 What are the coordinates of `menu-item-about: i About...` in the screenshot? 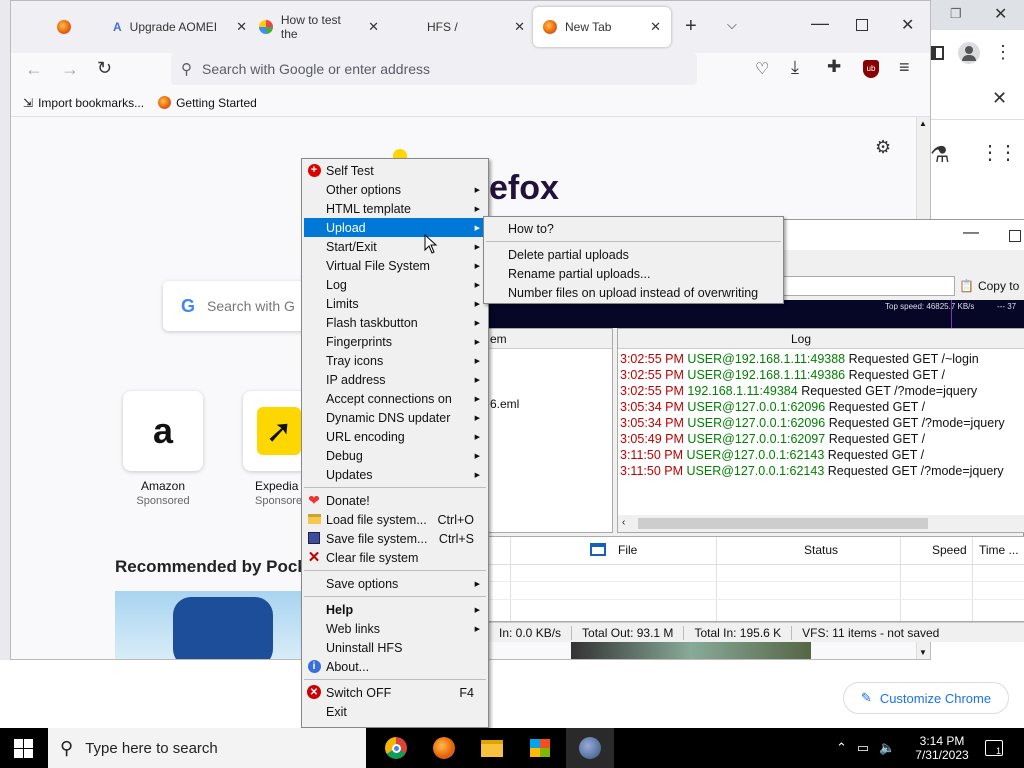 It's located at (395, 666).